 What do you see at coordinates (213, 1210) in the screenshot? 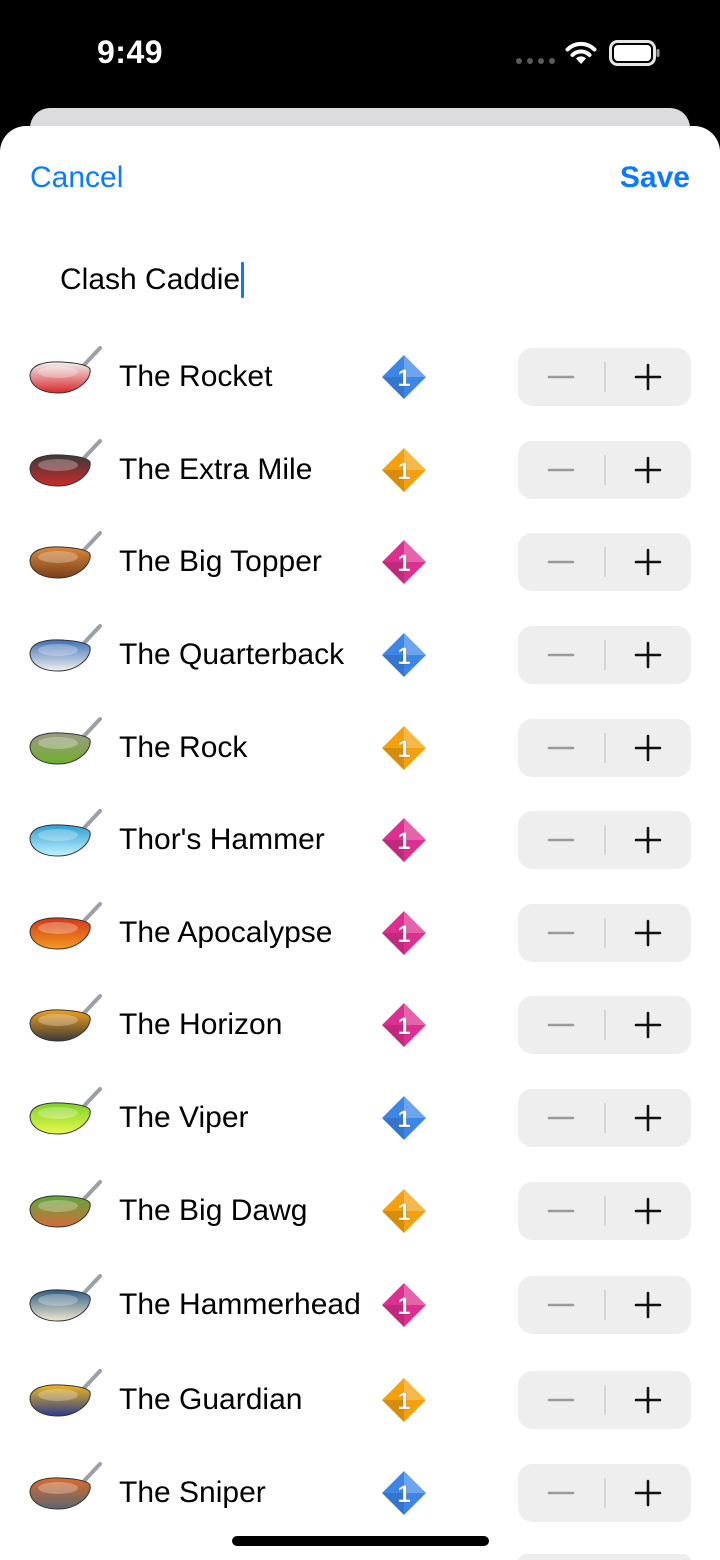
I see `club-name: The Big Dawg` at bounding box center [213, 1210].